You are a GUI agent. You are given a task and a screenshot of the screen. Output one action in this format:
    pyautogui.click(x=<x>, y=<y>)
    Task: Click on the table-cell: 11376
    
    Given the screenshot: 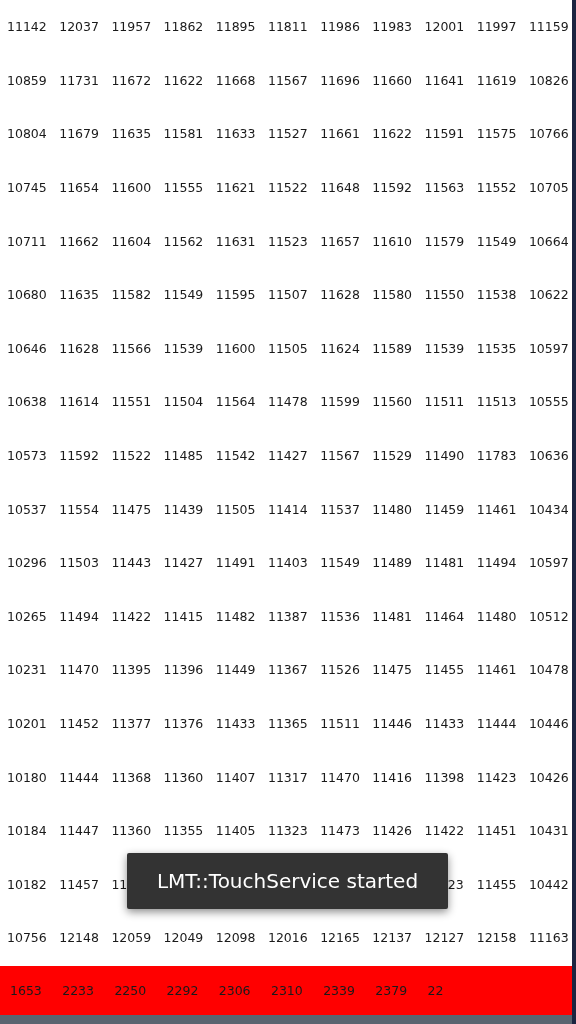 What is the action you would take?
    pyautogui.click(x=183, y=723)
    